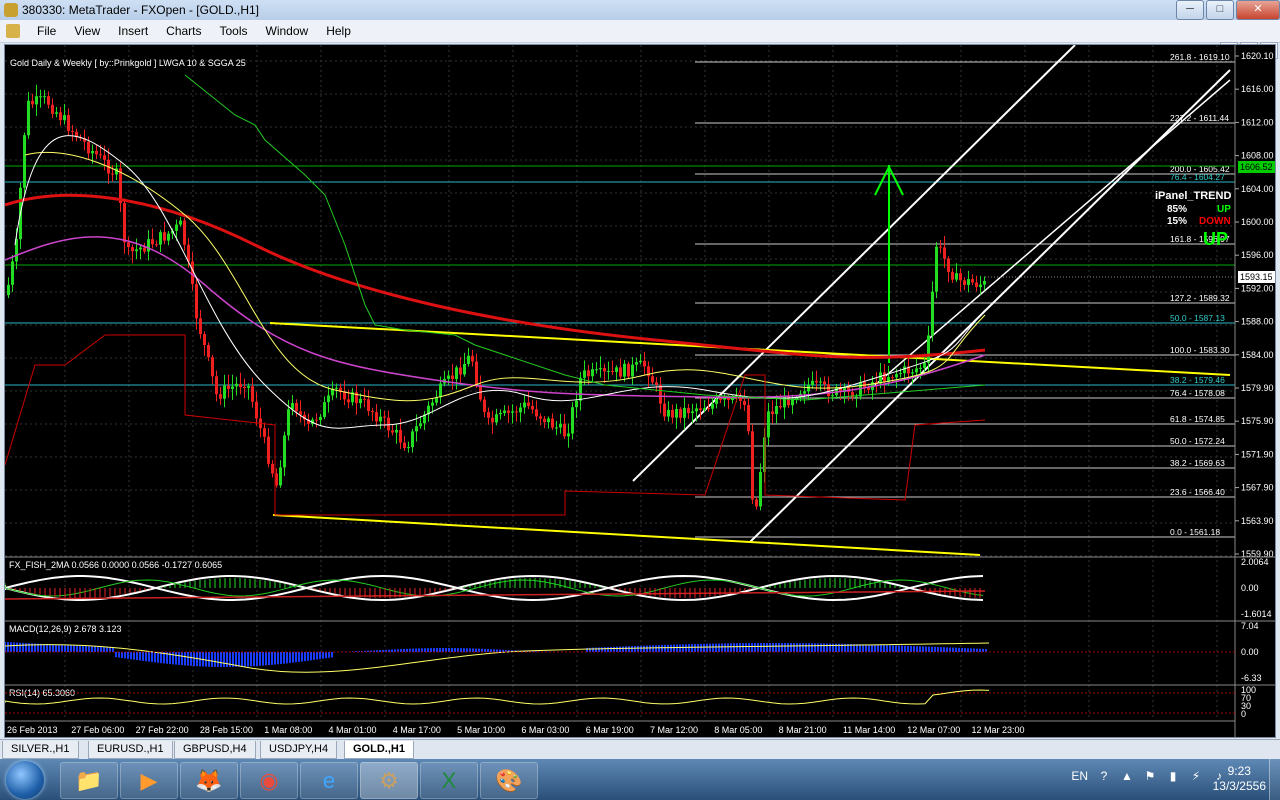 The width and height of the screenshot is (1280, 800). Describe the element at coordinates (1220, 10) in the screenshot. I see `maximize-button: □` at that location.